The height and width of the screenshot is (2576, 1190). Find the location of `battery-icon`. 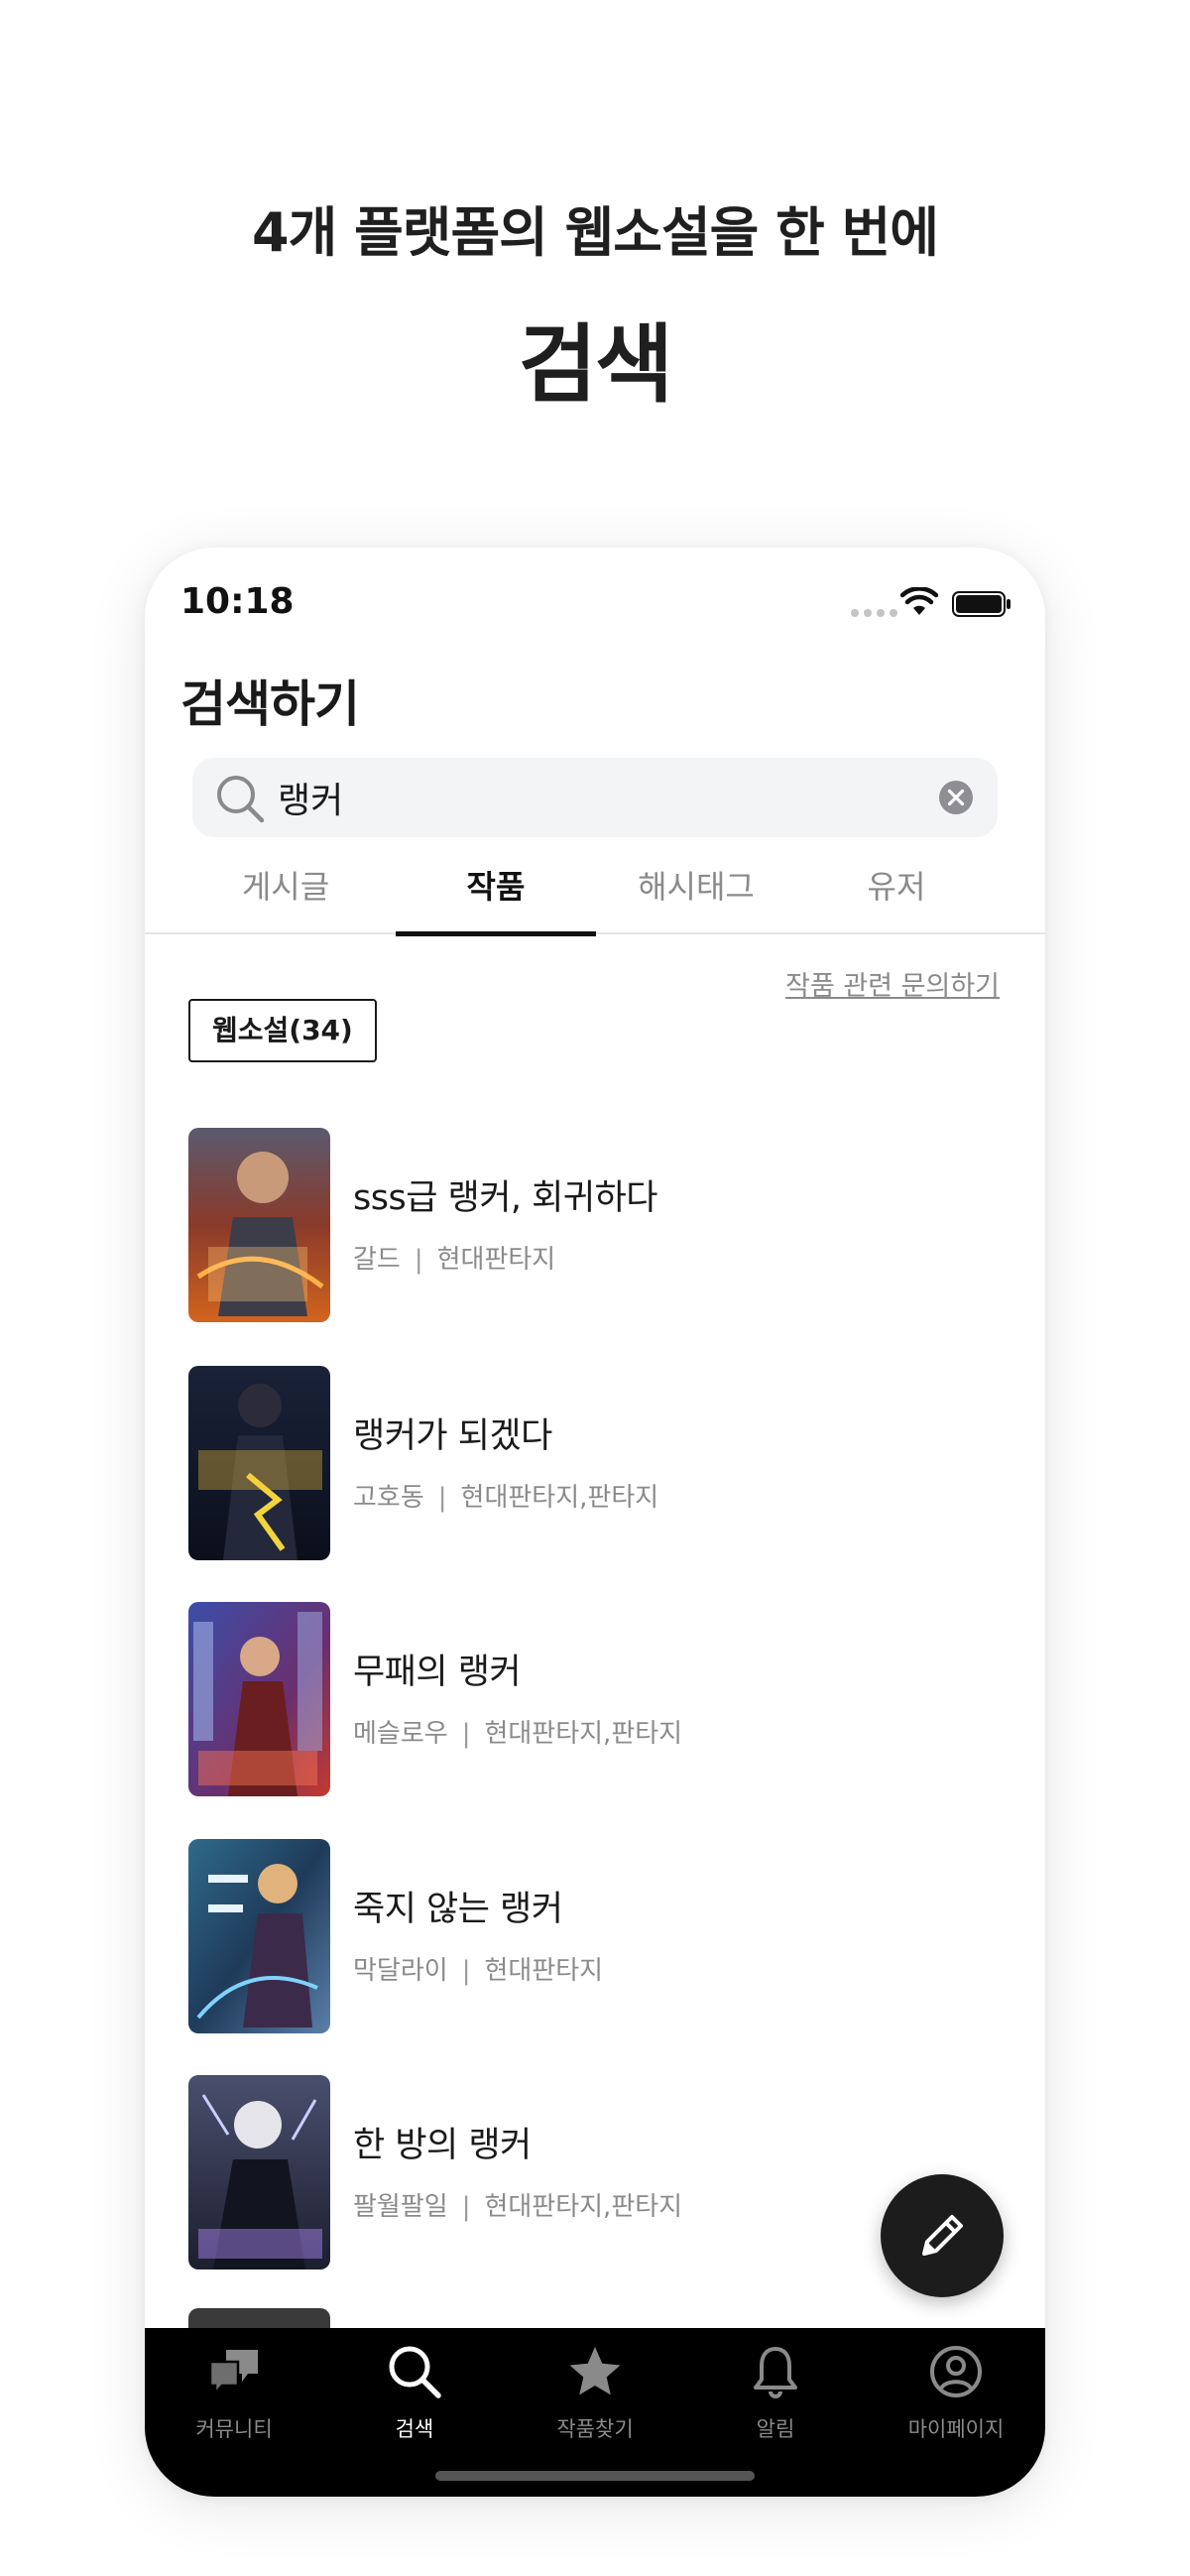

battery-icon is located at coordinates (981, 604).